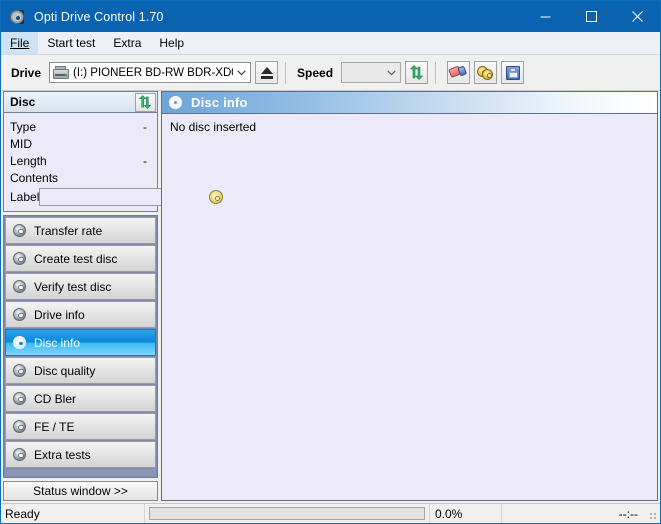 This screenshot has height=524, width=661. I want to click on disc-tools-button, so click(486, 72).